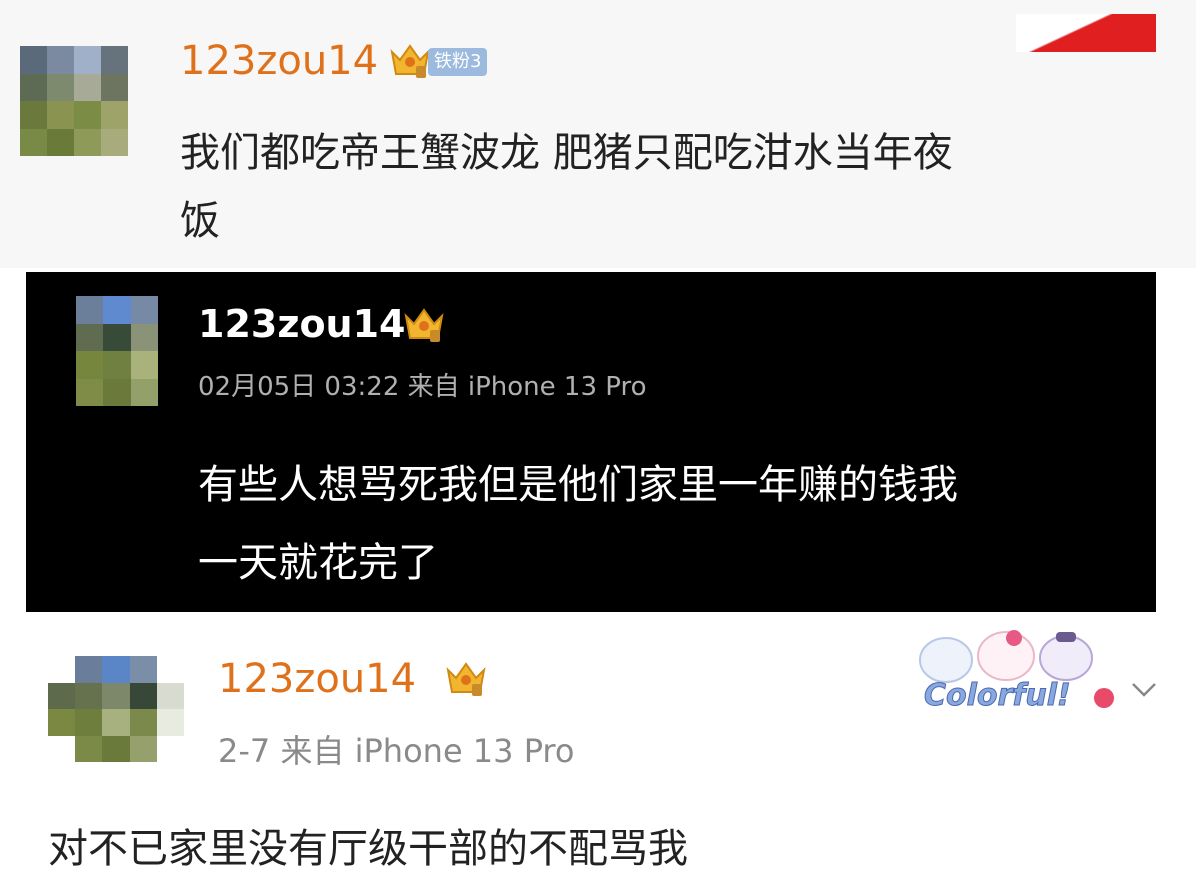 Image resolution: width=1196 pixels, height=874 pixels. What do you see at coordinates (566, 153) in the screenshot?
I see `comment-text-line1: 我们都吃帝王蟹波龙 肥猪只配吃泔水当年夜` at bounding box center [566, 153].